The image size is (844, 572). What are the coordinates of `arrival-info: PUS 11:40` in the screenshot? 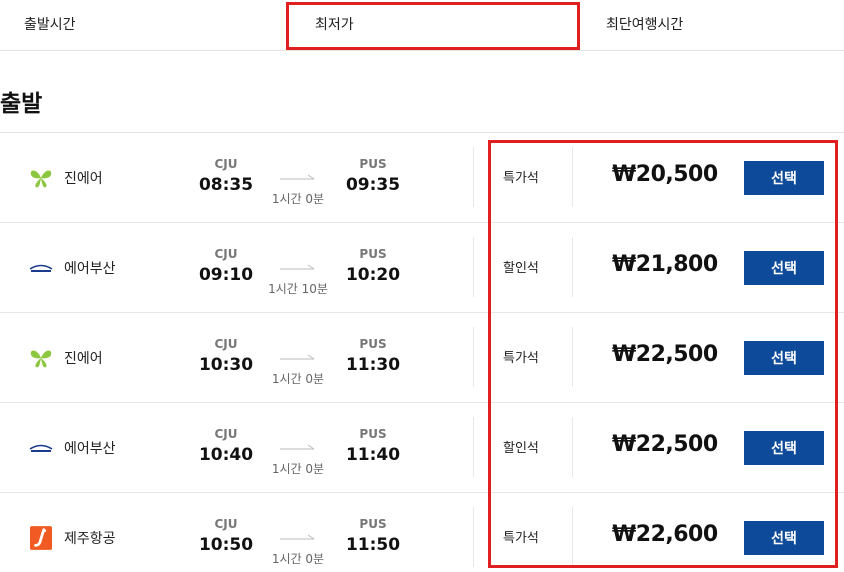 It's located at (373, 447).